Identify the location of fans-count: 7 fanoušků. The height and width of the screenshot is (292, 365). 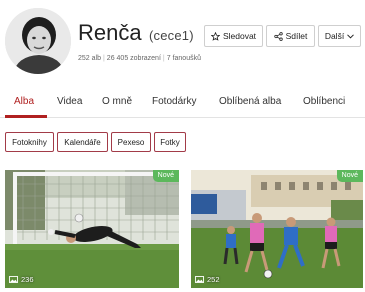
(184, 58).